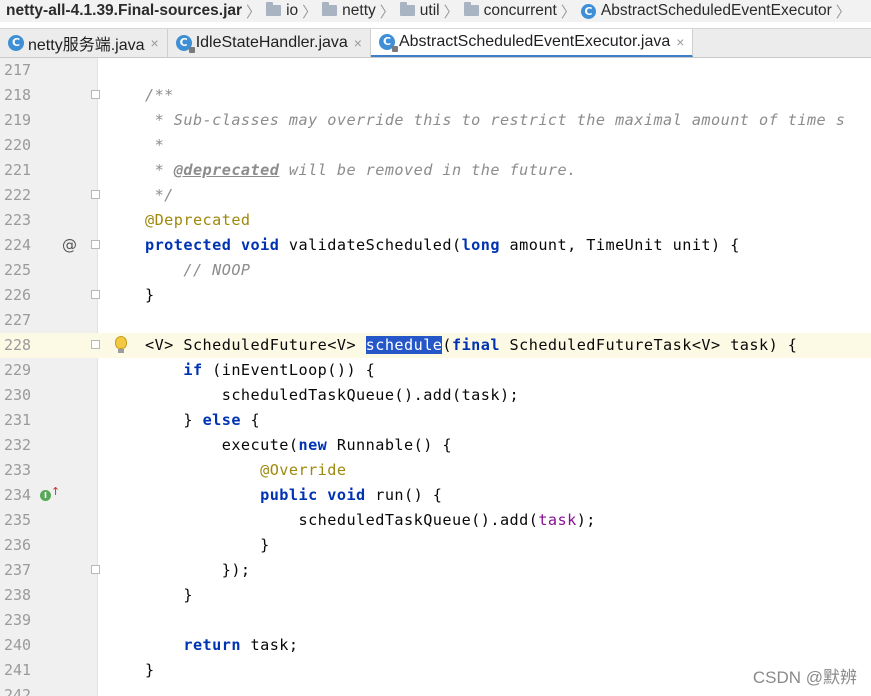 Image resolution: width=871 pixels, height=696 pixels. I want to click on line-number: 224, so click(18, 245).